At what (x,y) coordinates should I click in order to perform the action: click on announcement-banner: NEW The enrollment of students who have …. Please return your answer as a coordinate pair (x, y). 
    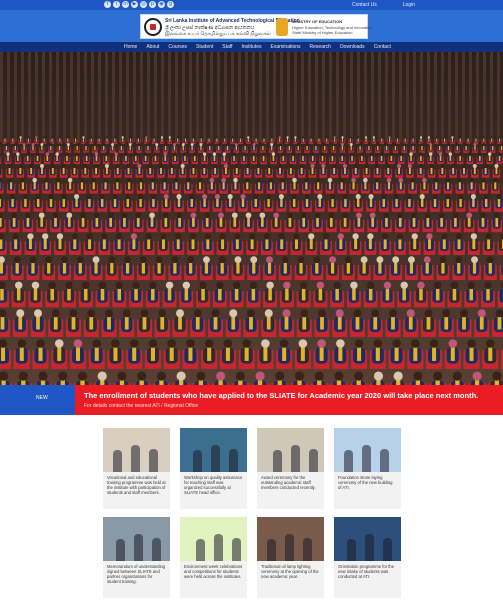
    Looking at the image, I should click on (251, 400).